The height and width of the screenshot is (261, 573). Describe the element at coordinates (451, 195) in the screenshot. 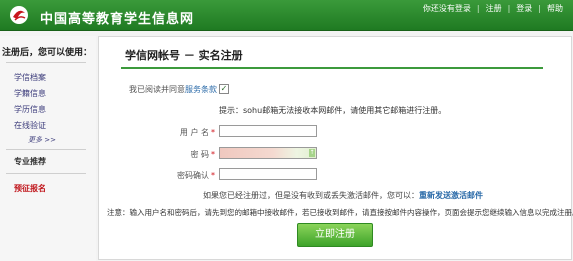

I see `resend-activation-link: 重新发送激活邮件` at that location.